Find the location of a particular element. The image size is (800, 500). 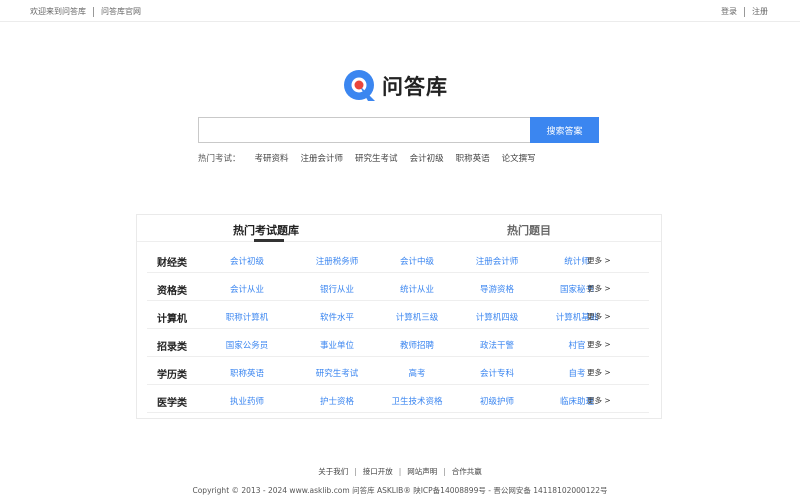

search-bar: 搜索答案 is located at coordinates (398, 130).